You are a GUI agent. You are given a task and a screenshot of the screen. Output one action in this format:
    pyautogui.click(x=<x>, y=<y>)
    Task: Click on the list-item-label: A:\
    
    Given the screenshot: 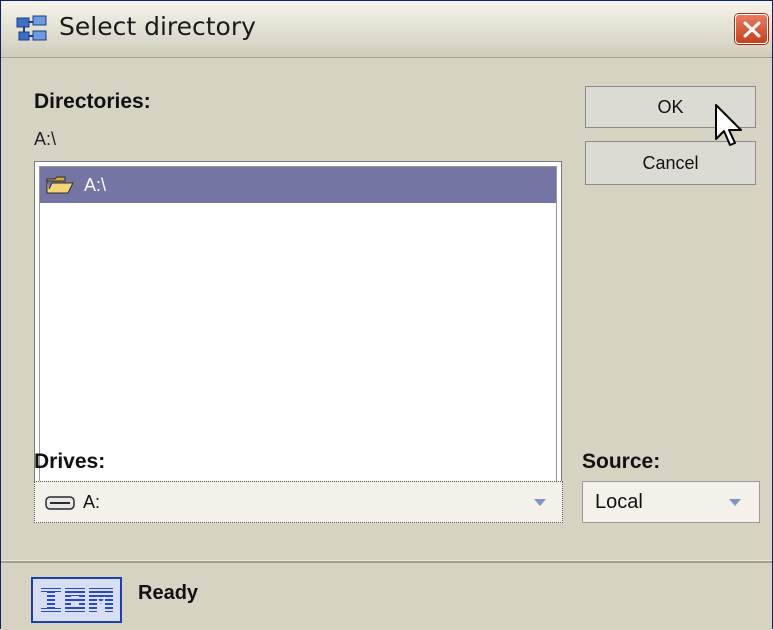 What is the action you would take?
    pyautogui.click(x=95, y=185)
    